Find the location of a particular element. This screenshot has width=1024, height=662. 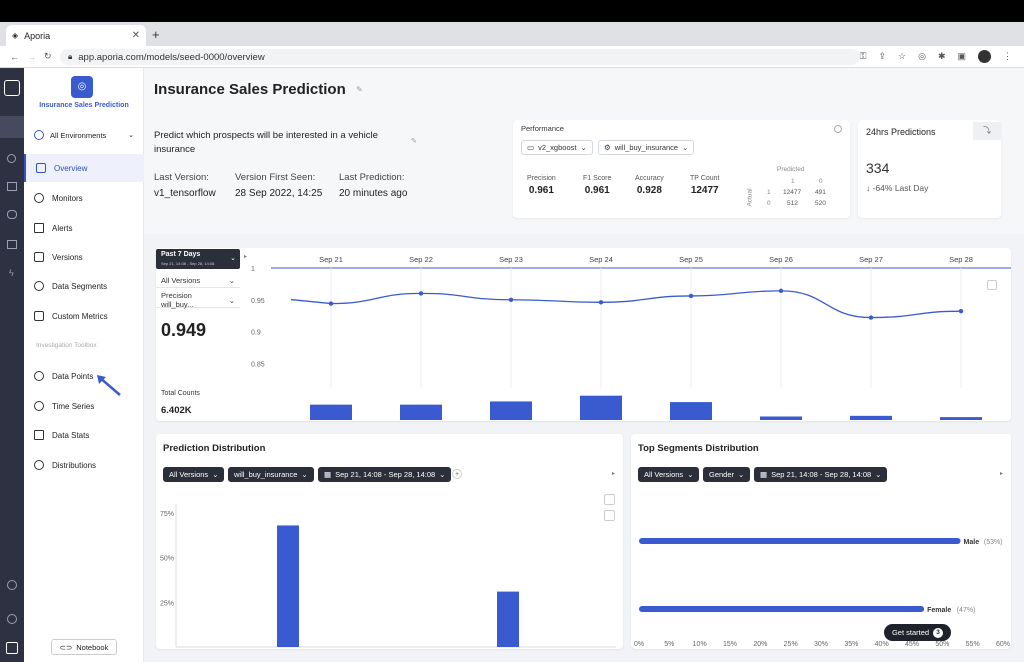

new-tab-icon: + is located at coordinates (156, 34).